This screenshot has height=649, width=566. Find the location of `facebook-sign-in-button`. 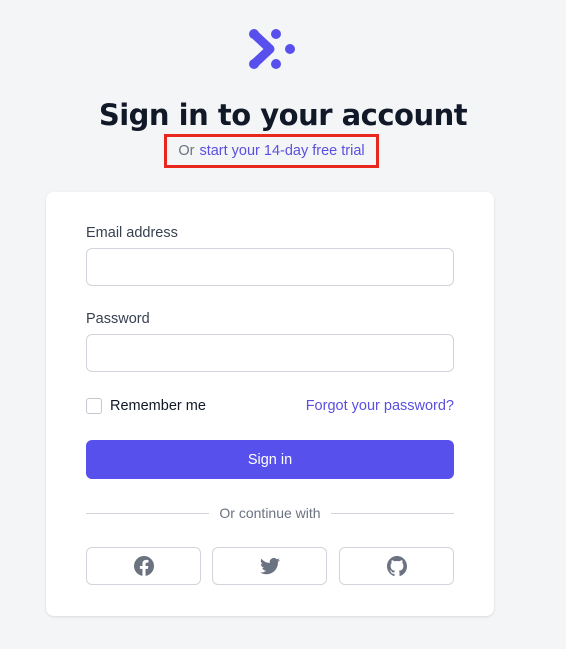

facebook-sign-in-button is located at coordinates (143, 566).